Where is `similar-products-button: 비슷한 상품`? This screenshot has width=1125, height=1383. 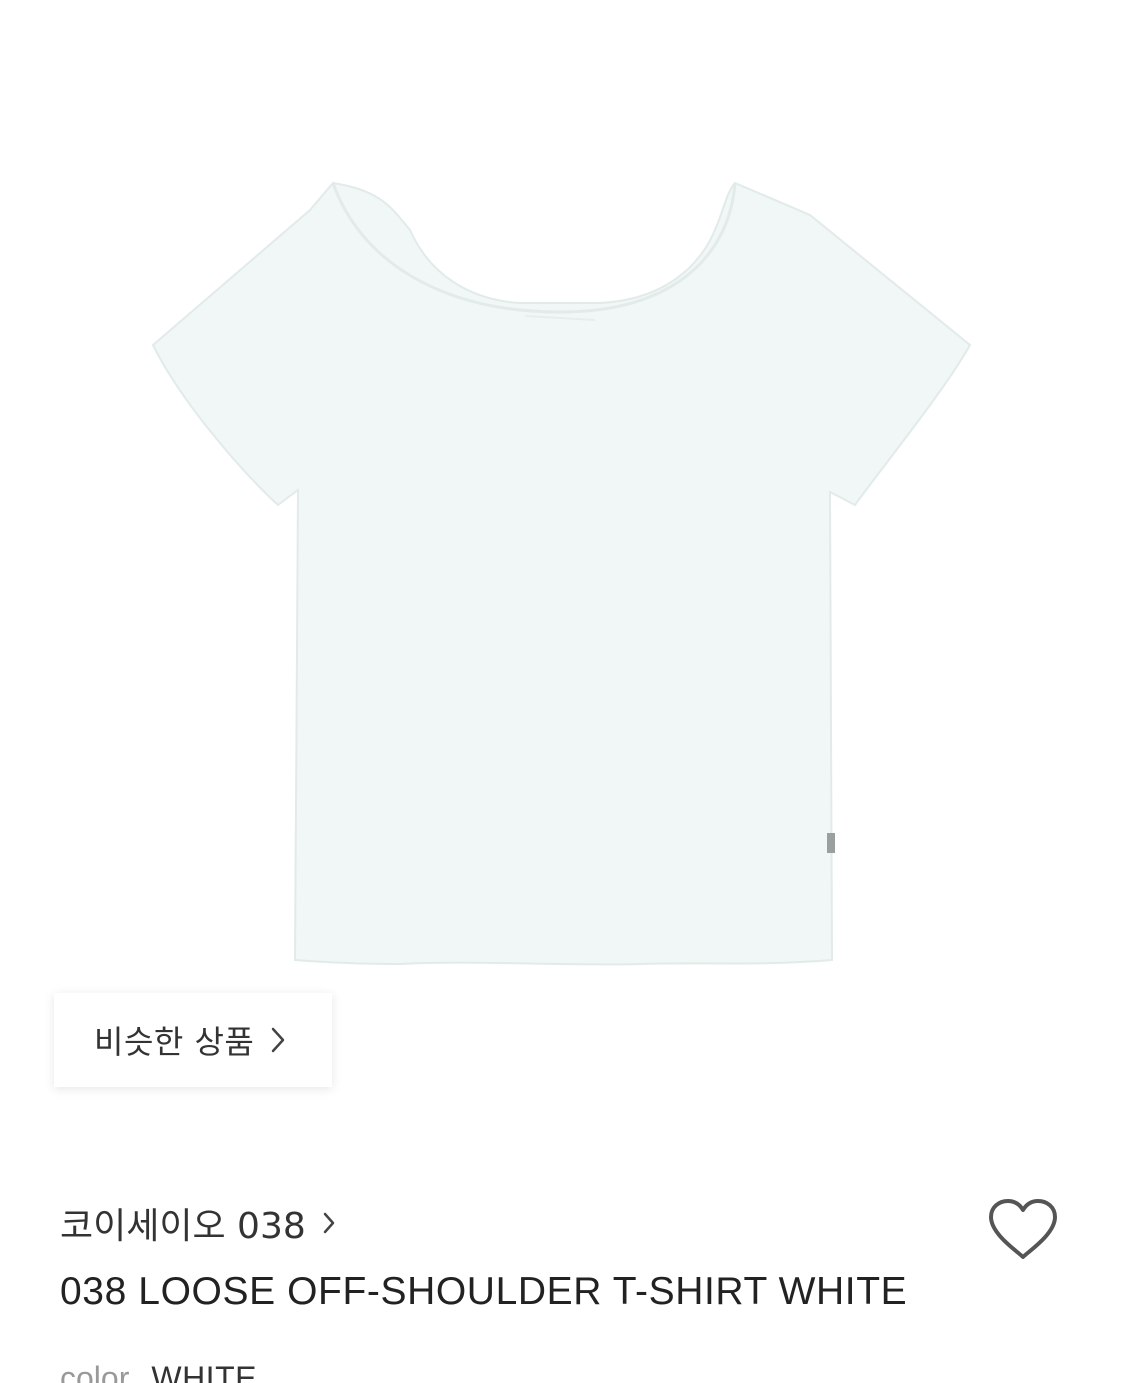 similar-products-button: 비슷한 상품 is located at coordinates (193, 1040).